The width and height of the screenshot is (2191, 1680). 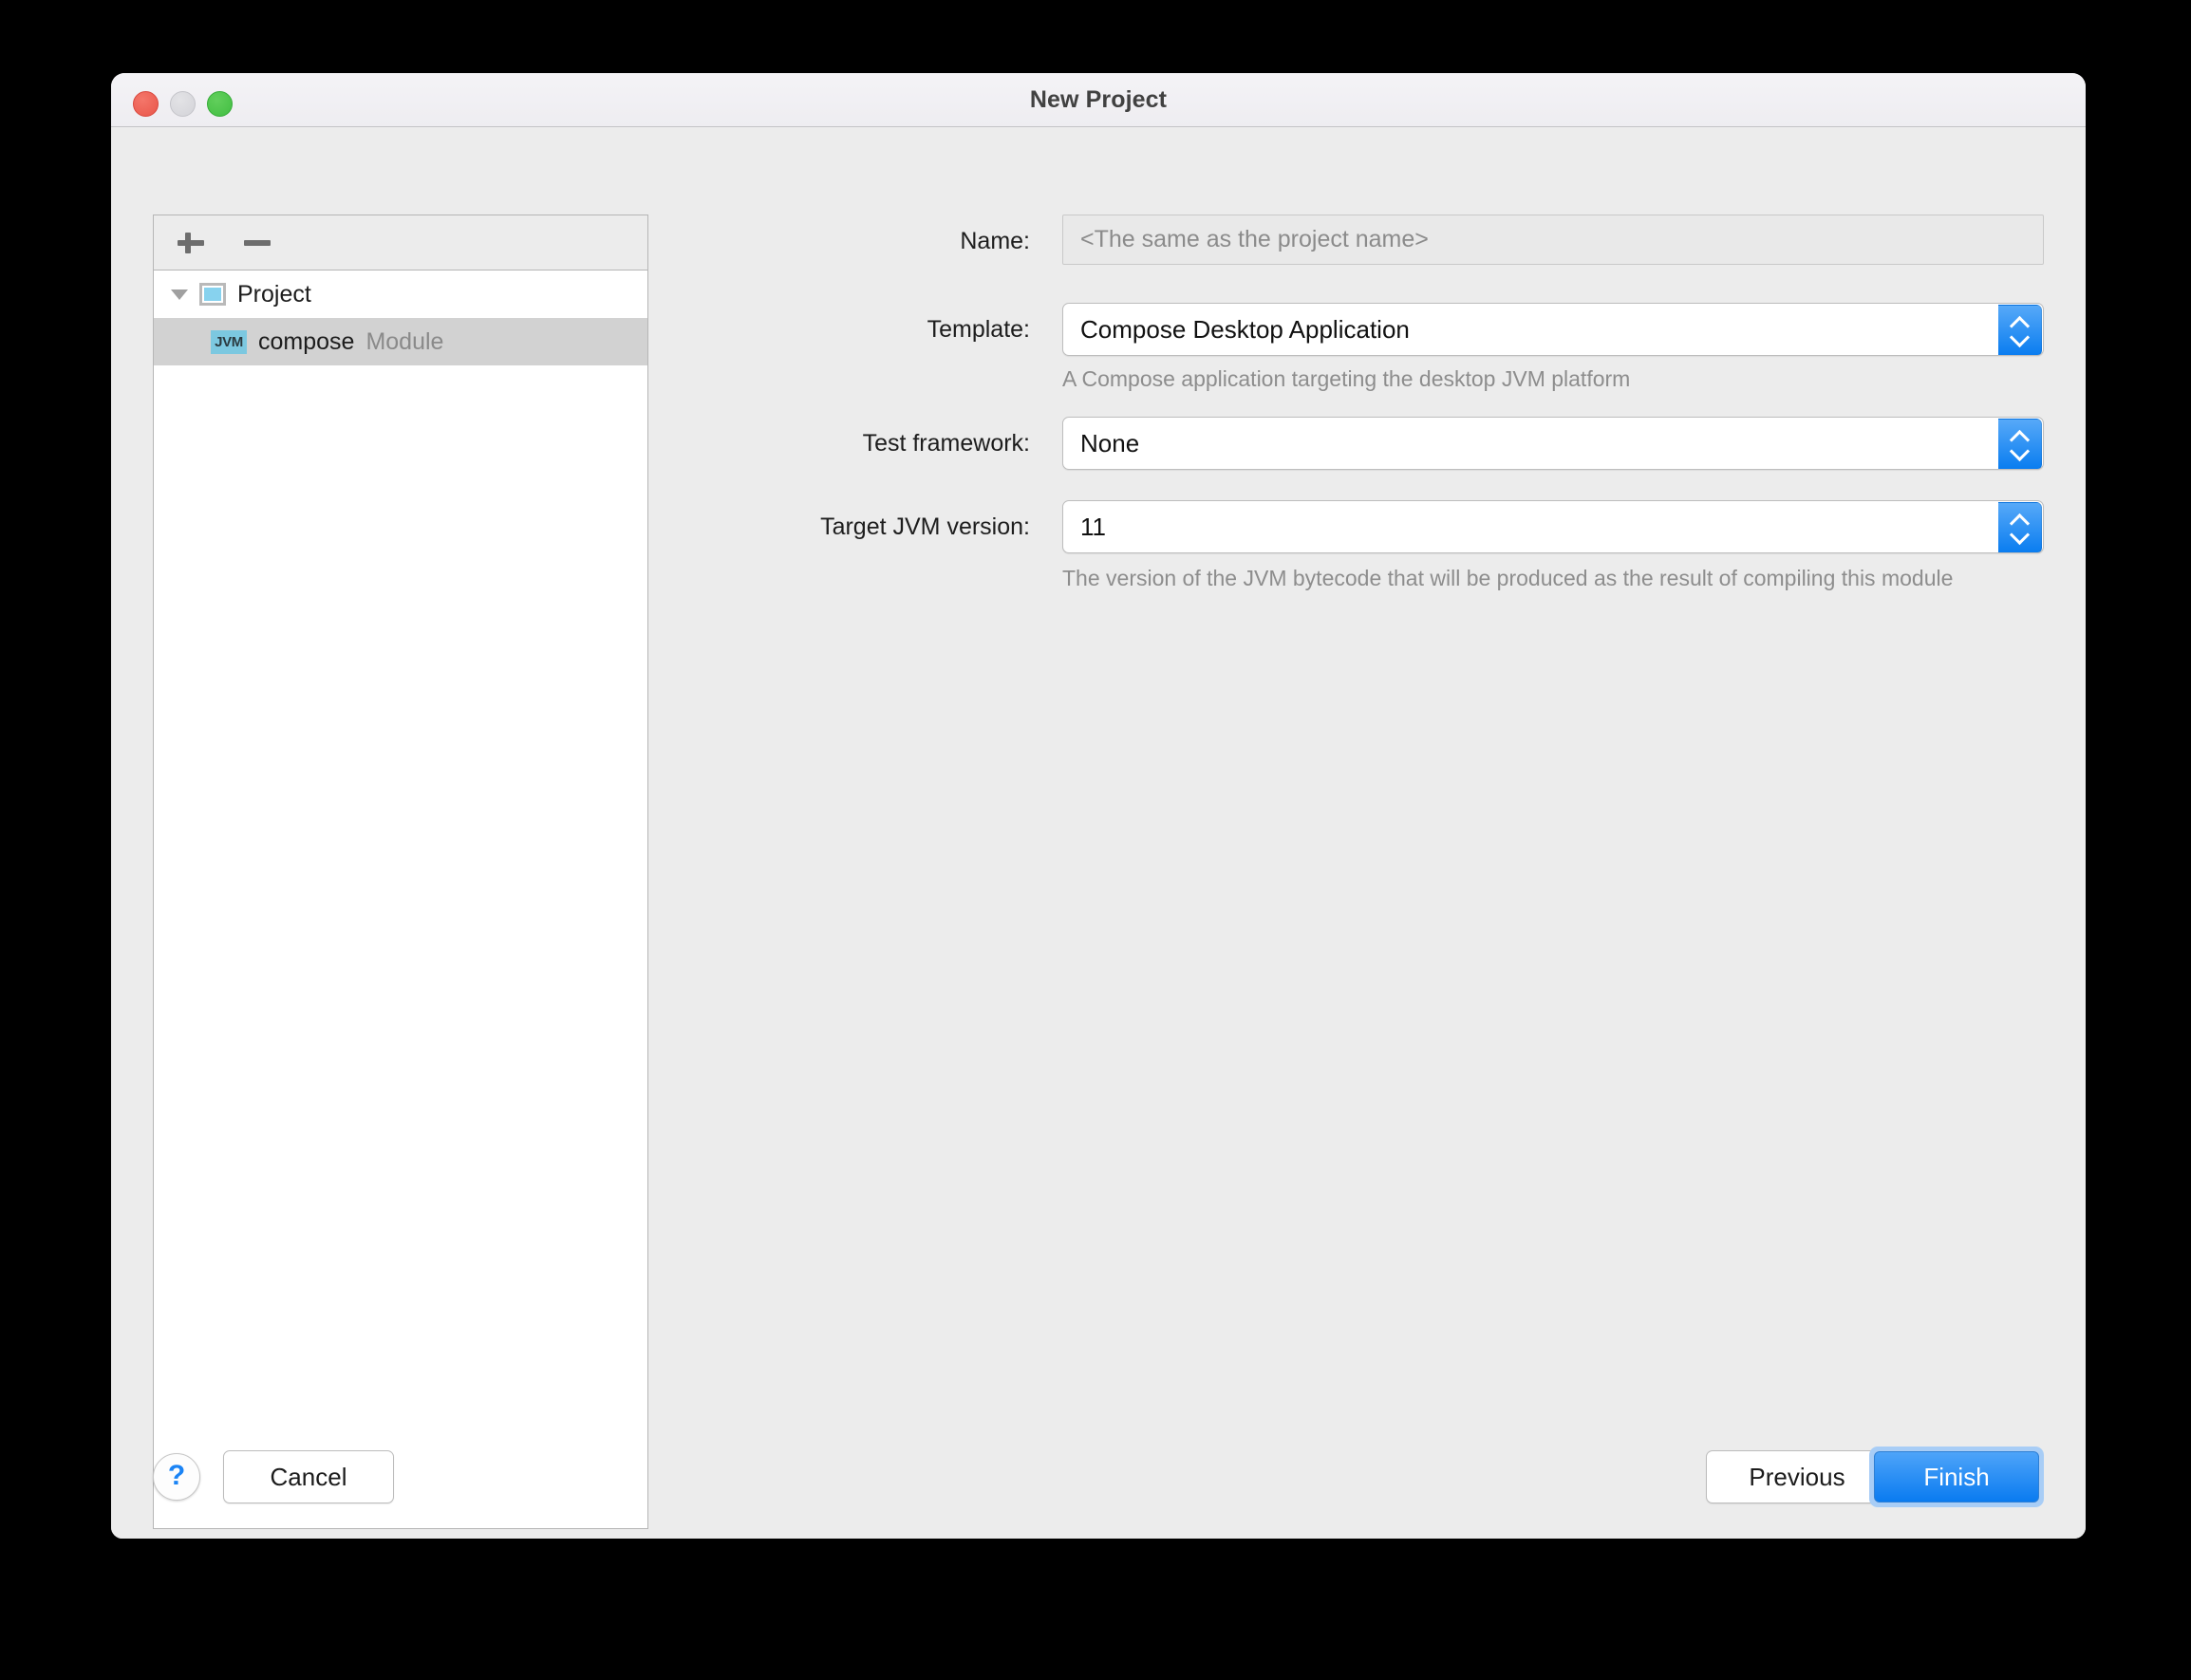 What do you see at coordinates (177, 1477) in the screenshot?
I see `help-button: ?` at bounding box center [177, 1477].